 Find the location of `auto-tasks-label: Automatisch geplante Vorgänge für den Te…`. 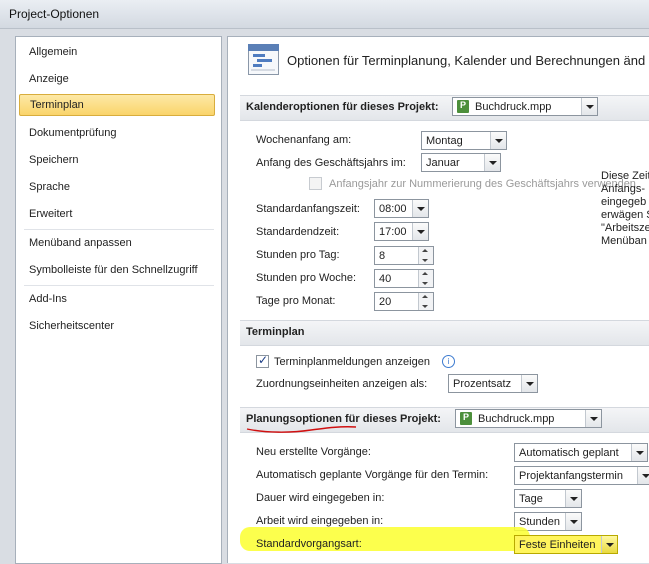

auto-tasks-label: Automatisch geplante Vorgänge für den Te… is located at coordinates (372, 475).